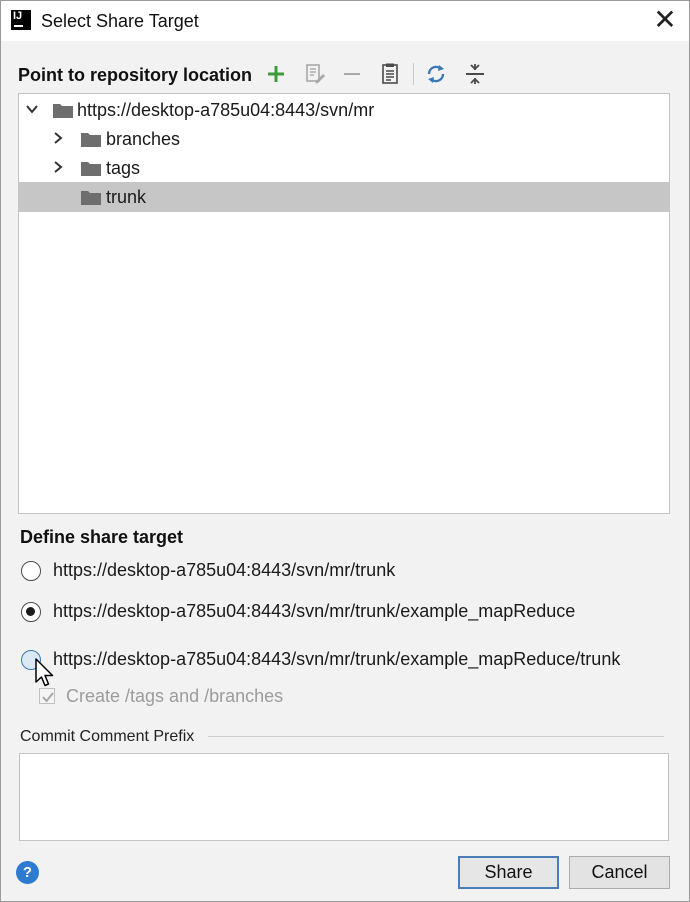  I want to click on refresh-button, so click(436, 74).